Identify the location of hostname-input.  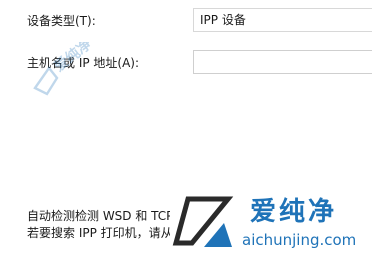
(282, 62).